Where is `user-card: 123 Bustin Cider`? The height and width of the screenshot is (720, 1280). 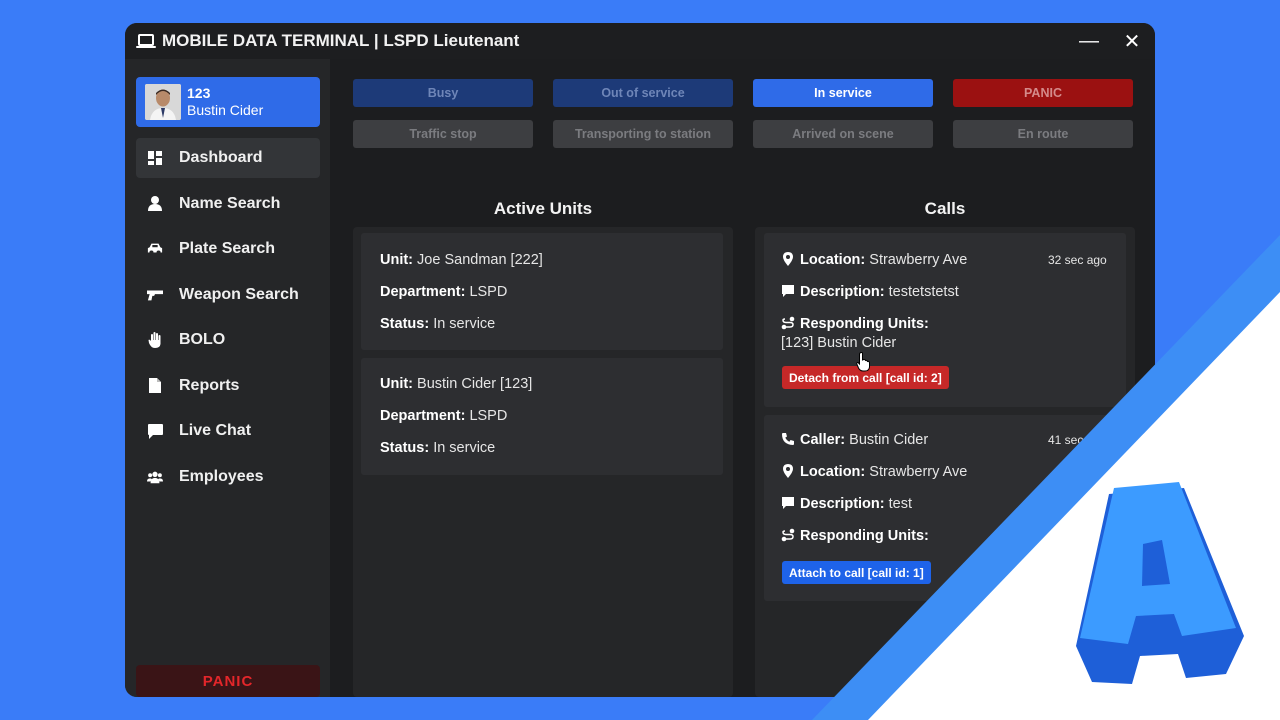 user-card: 123 Bustin Cider is located at coordinates (228, 102).